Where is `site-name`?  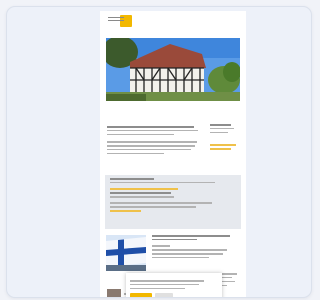 site-name is located at coordinates (116, 21).